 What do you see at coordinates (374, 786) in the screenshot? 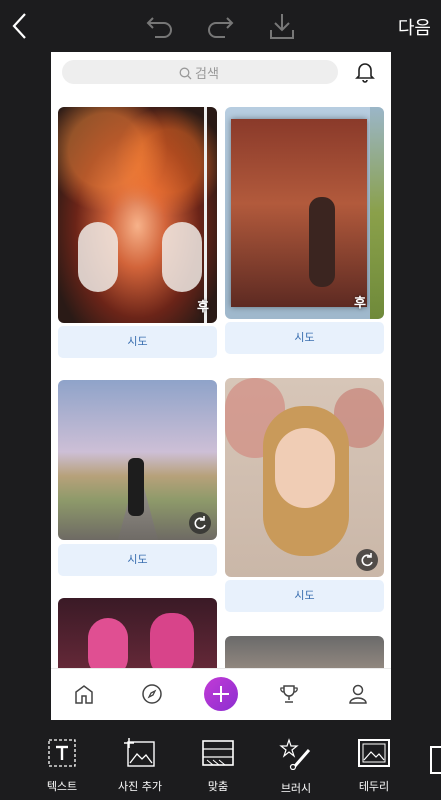
I see `tool-label: 테두리` at bounding box center [374, 786].